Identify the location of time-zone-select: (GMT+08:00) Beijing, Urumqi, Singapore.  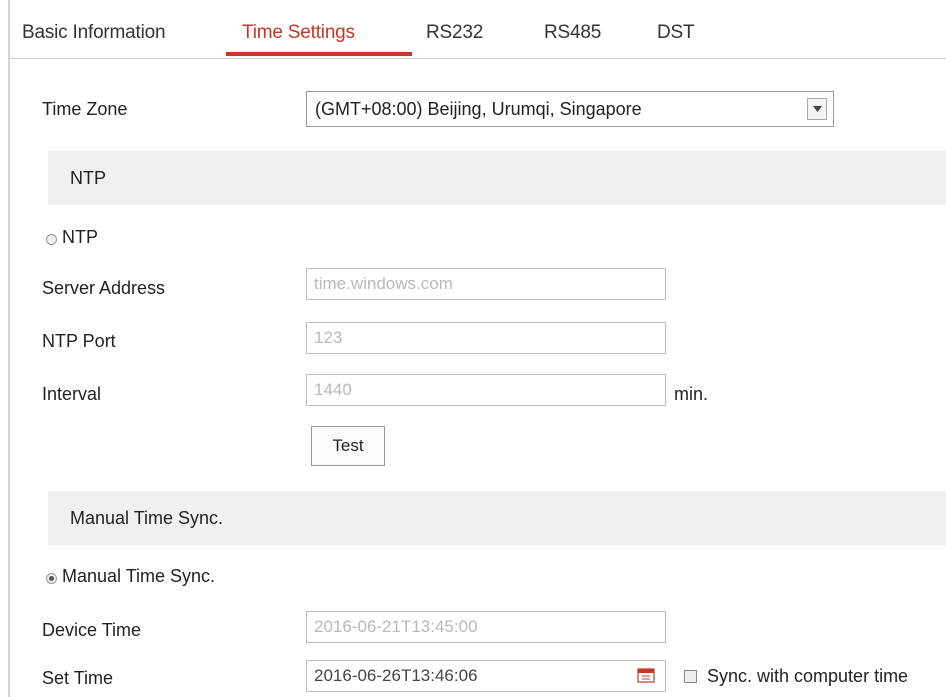
(570, 109).